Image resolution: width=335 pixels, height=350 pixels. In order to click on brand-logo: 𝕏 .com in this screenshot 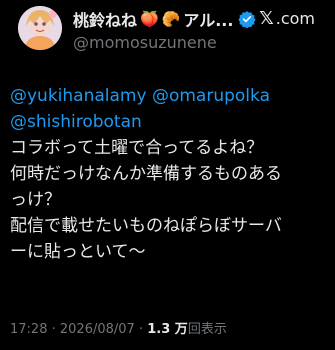, I will do `click(287, 18)`.